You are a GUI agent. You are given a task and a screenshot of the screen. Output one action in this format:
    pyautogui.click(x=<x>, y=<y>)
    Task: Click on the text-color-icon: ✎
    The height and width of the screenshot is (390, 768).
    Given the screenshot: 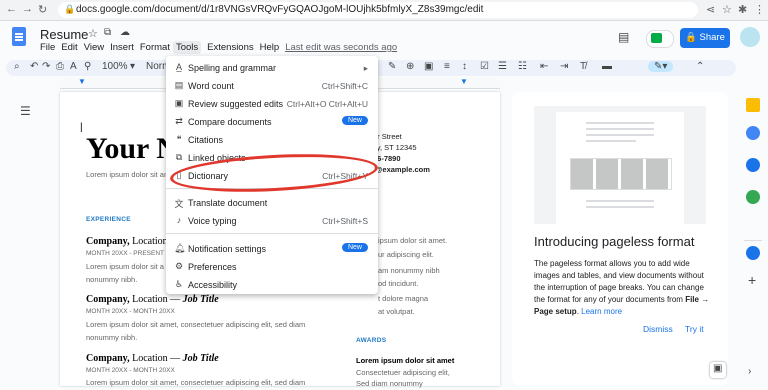 What is the action you would take?
    pyautogui.click(x=392, y=66)
    